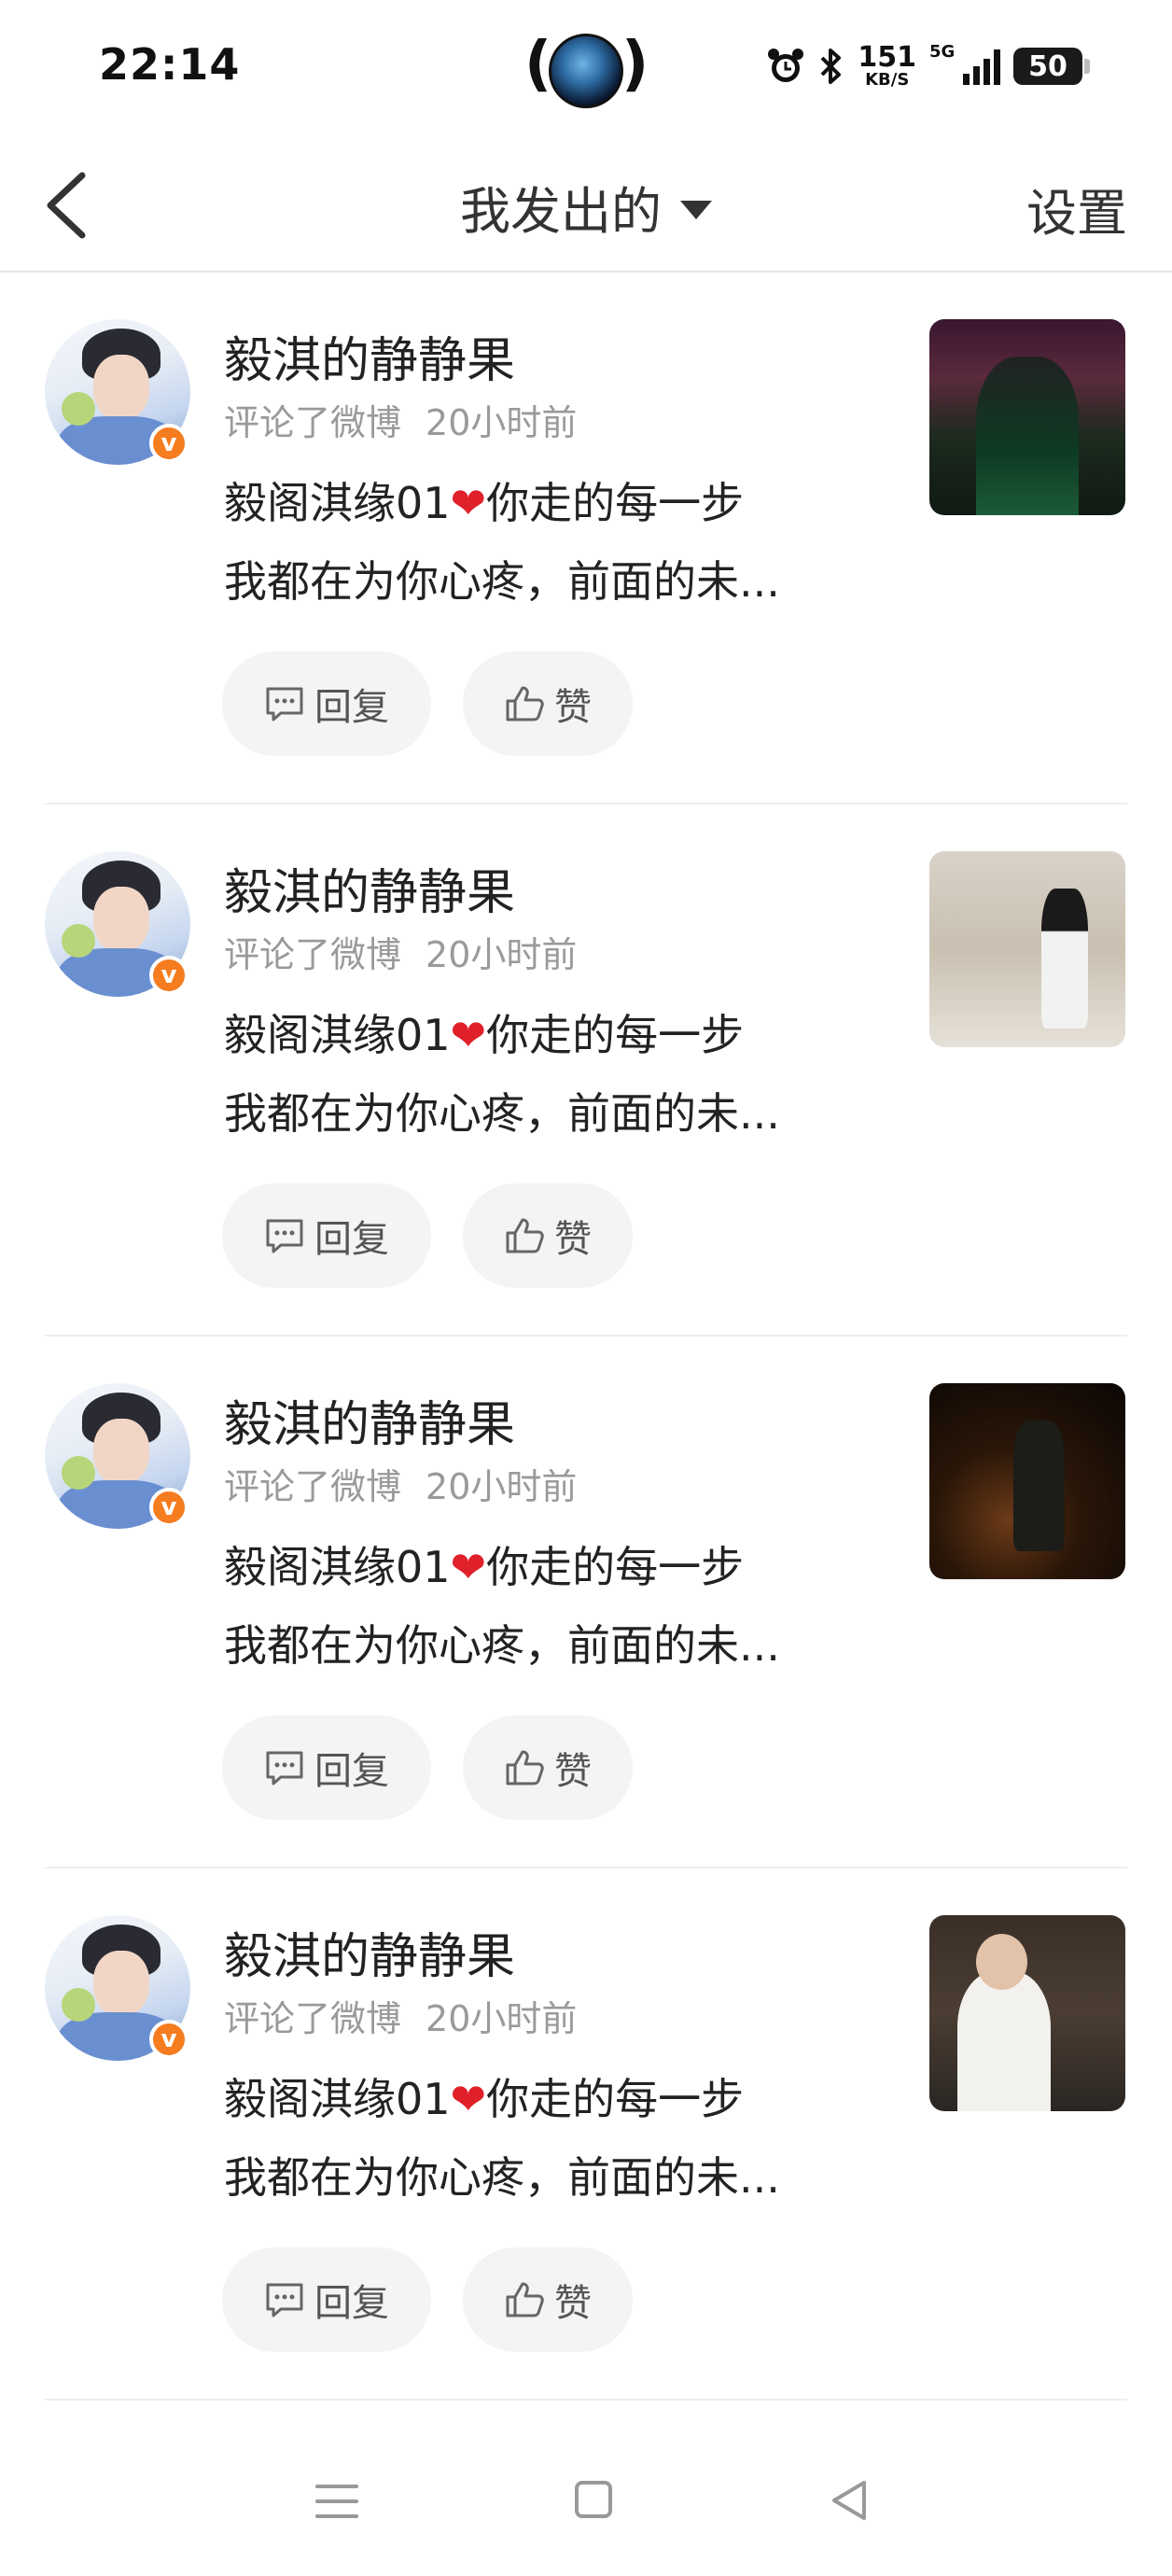  Describe the element at coordinates (586, 2400) in the screenshot. I see `divider` at that location.